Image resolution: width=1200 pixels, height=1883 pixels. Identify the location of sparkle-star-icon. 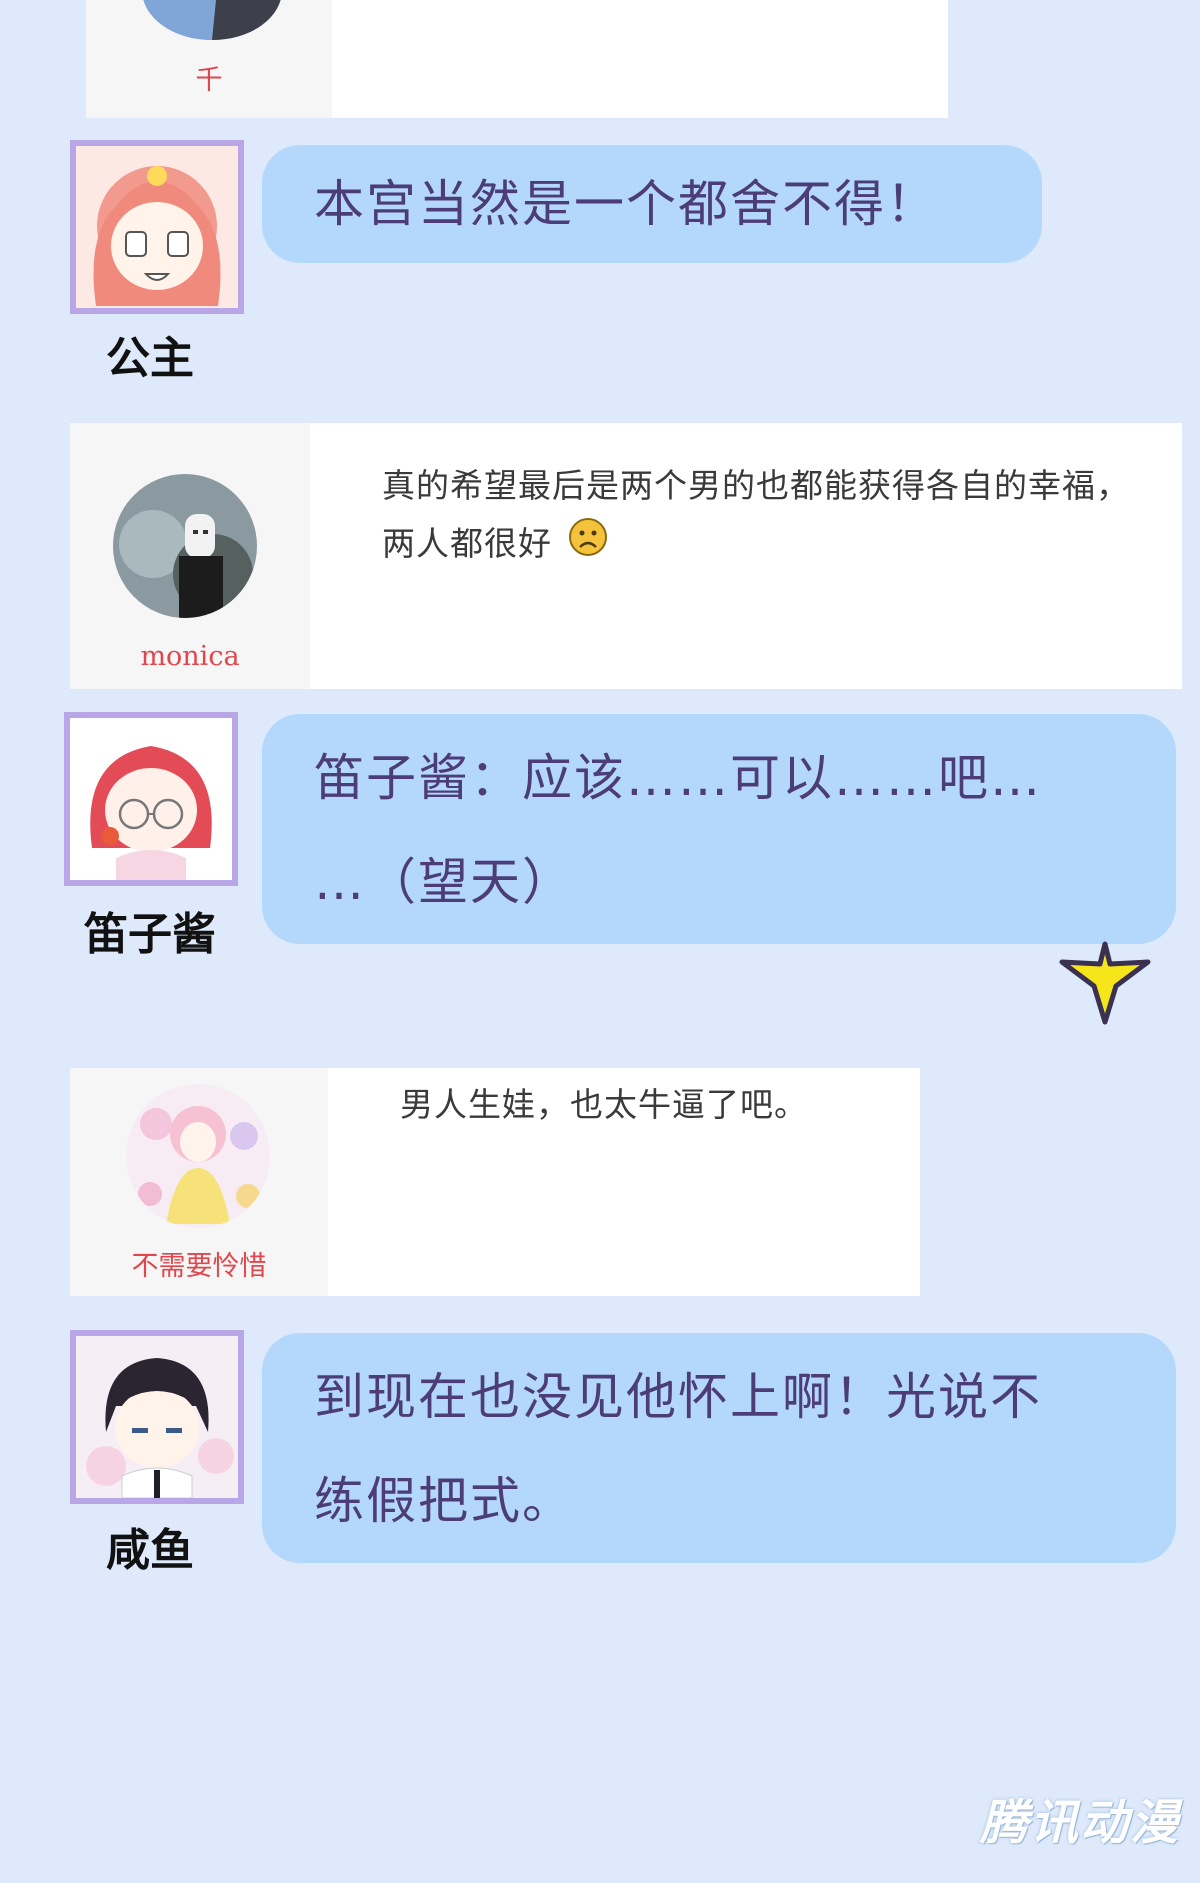
(1105, 985).